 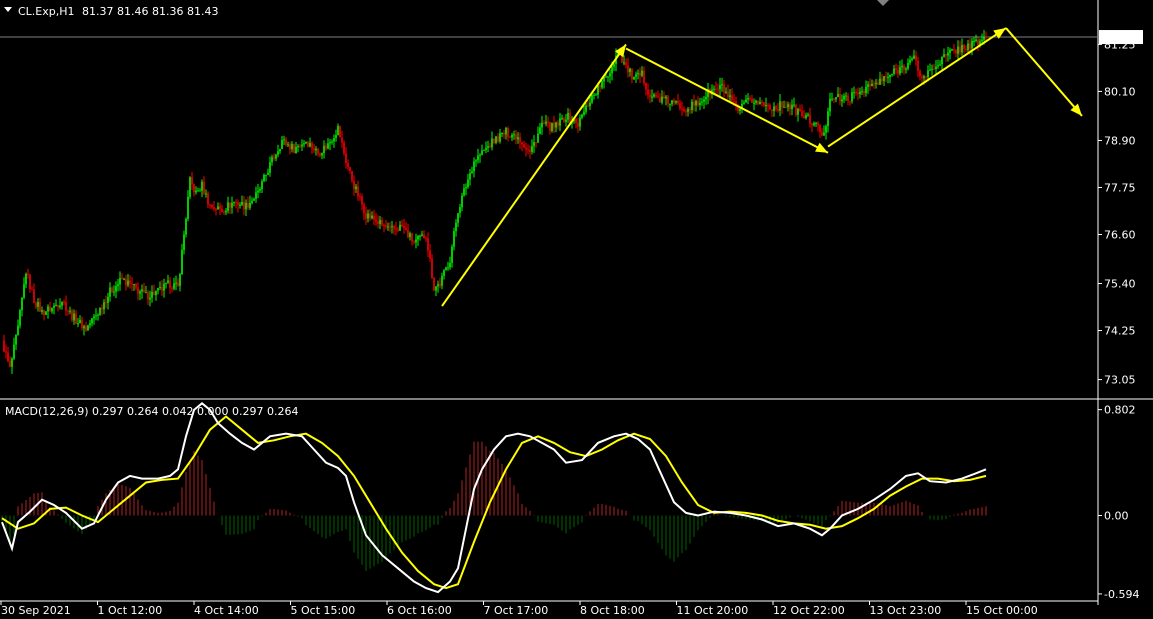 I want to click on time-tick-label: 12 Oct 22:00, so click(x=809, y=610).